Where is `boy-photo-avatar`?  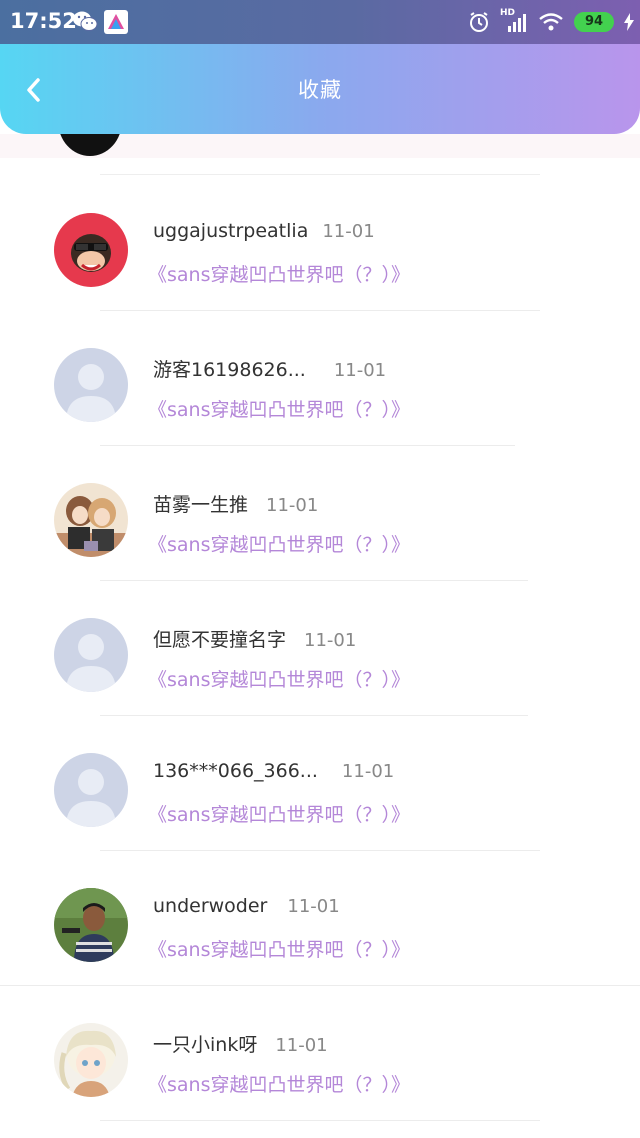
boy-photo-avatar is located at coordinates (91, 925).